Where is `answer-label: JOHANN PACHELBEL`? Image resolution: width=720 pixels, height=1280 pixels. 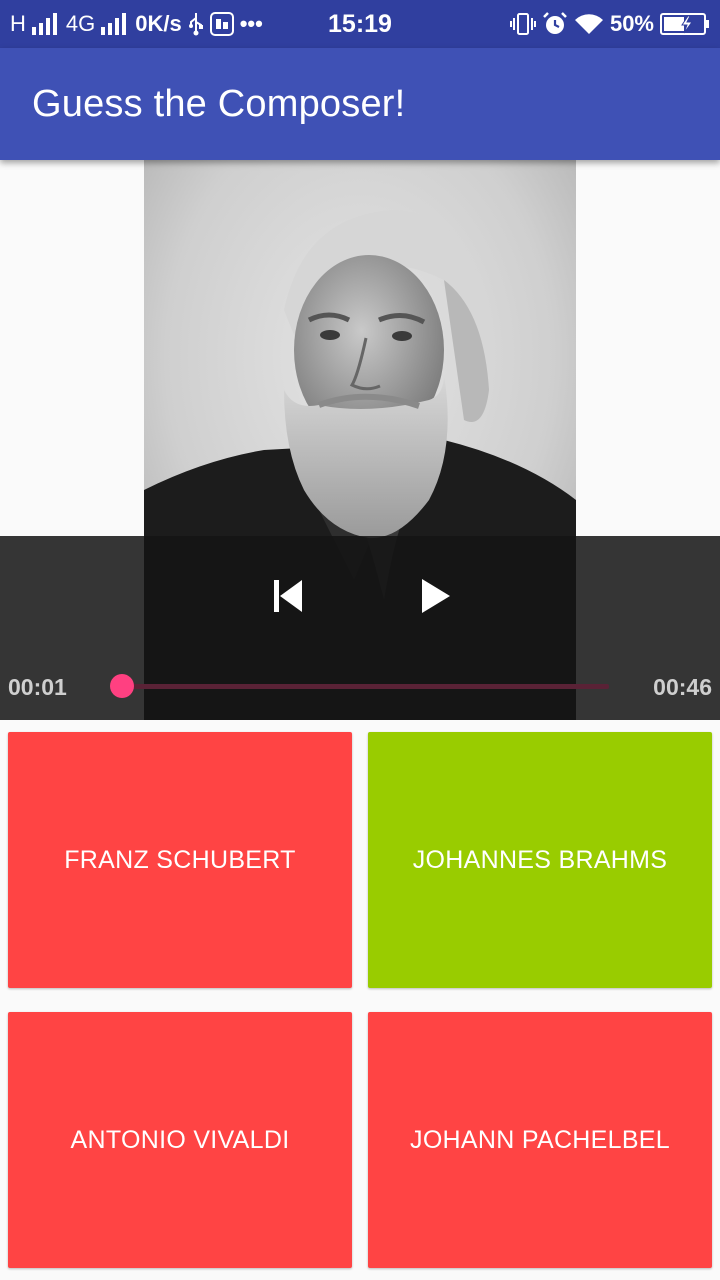
answer-label: JOHANN PACHELBEL is located at coordinates (540, 1139).